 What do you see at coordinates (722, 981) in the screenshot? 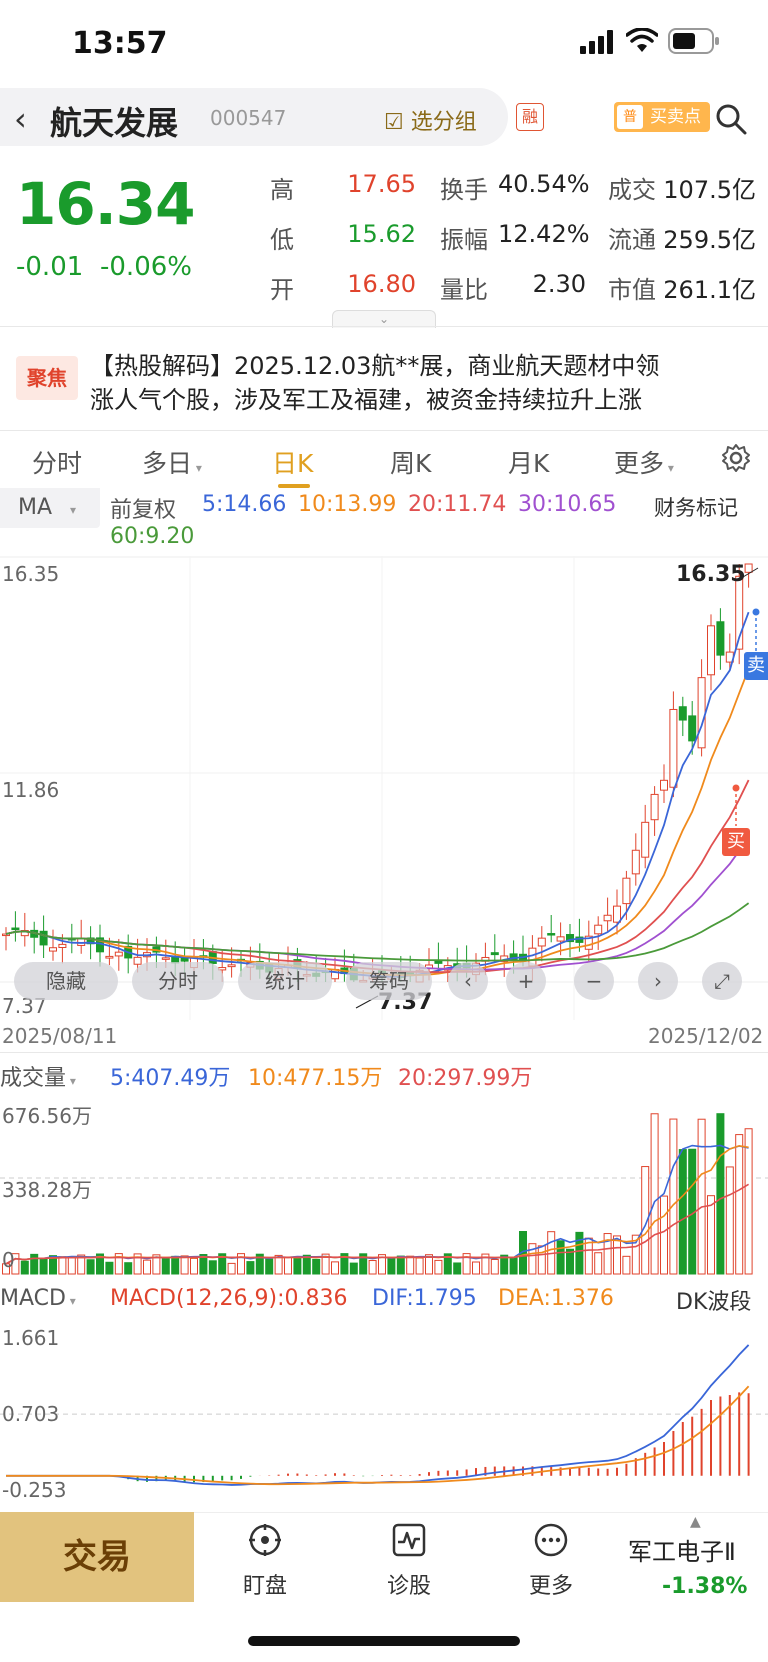
I see `fullscreen-icon: ⤢` at bounding box center [722, 981].